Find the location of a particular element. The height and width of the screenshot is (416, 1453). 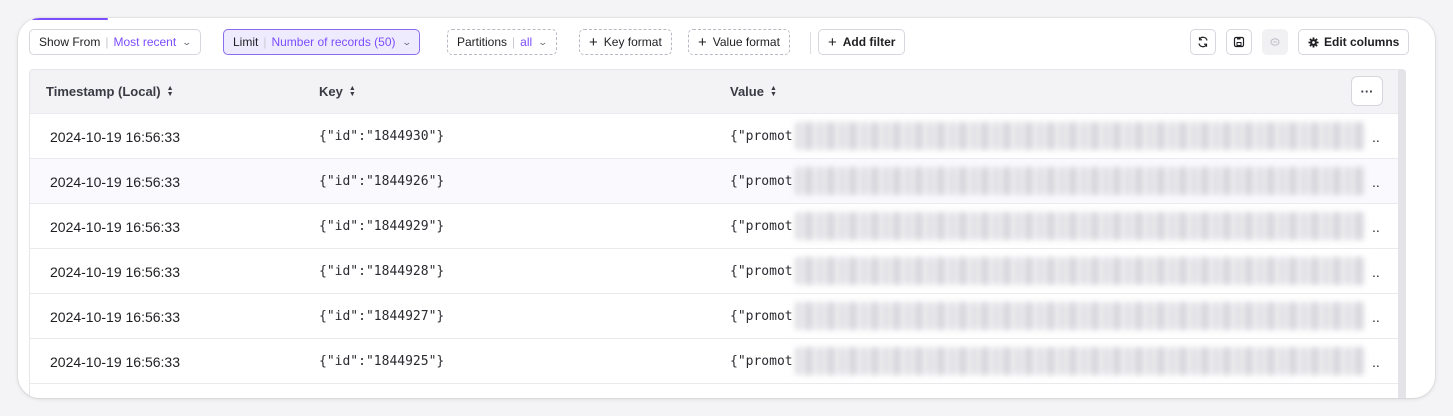

toolbar-divider is located at coordinates (810, 43).